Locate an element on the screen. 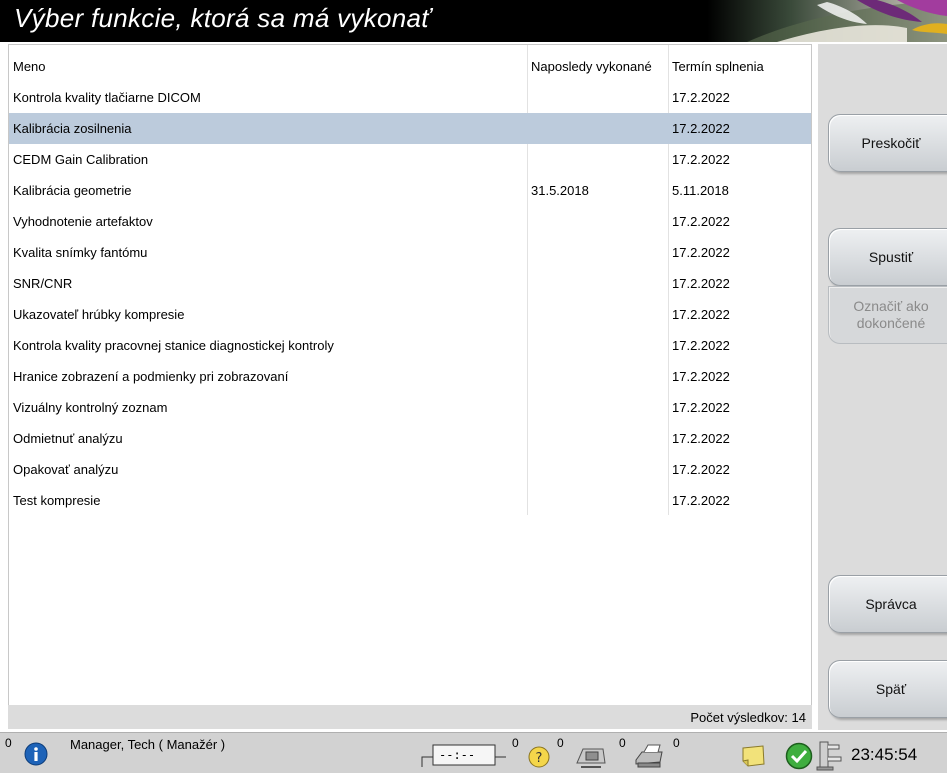  current-user: Manager, Tech ( Manažér ) is located at coordinates (147, 744).